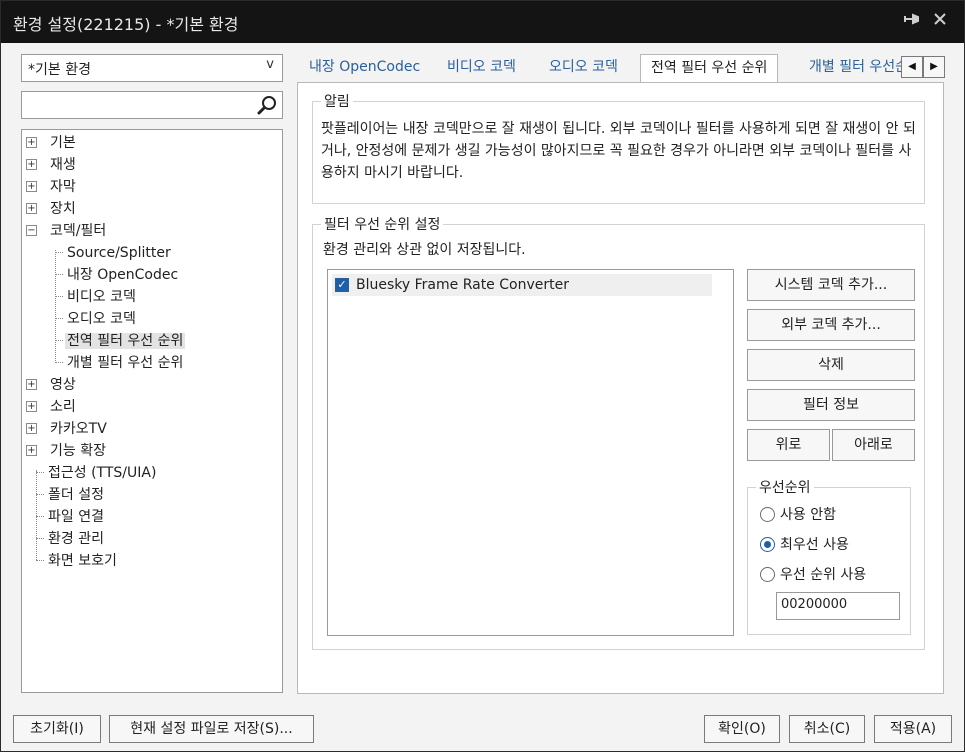 This screenshot has width=965, height=752. Describe the element at coordinates (126, 24) in the screenshot. I see `window-title: 환경 설정(221215) - *기본 환경` at that location.